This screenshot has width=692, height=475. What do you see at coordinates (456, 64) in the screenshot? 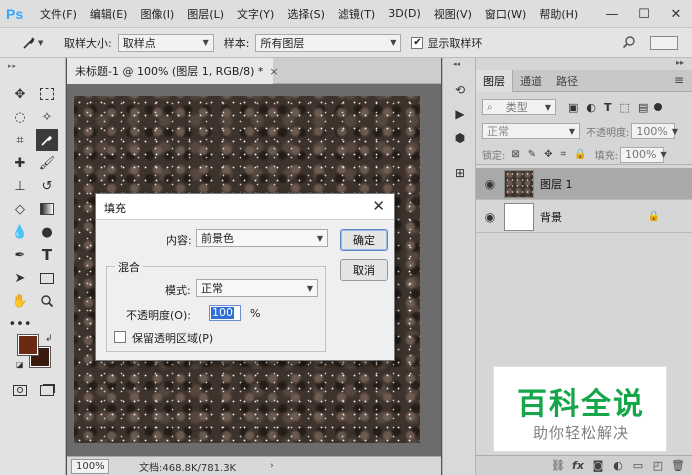
I see `collapse-panels-icon: ◂◂` at bounding box center [456, 64].